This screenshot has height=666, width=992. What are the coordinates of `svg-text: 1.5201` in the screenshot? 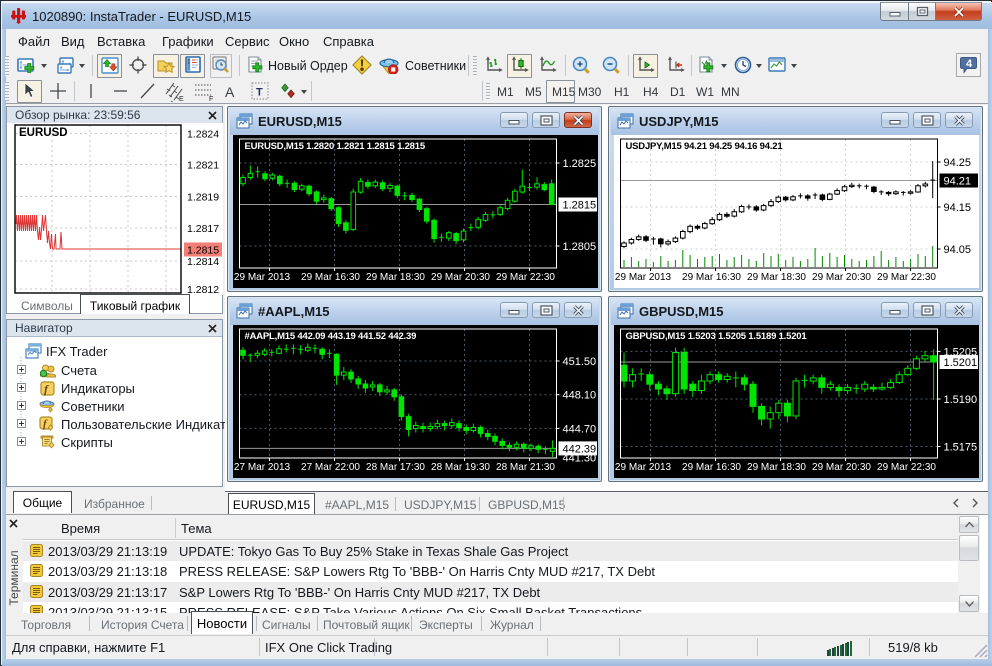 It's located at (961, 363).